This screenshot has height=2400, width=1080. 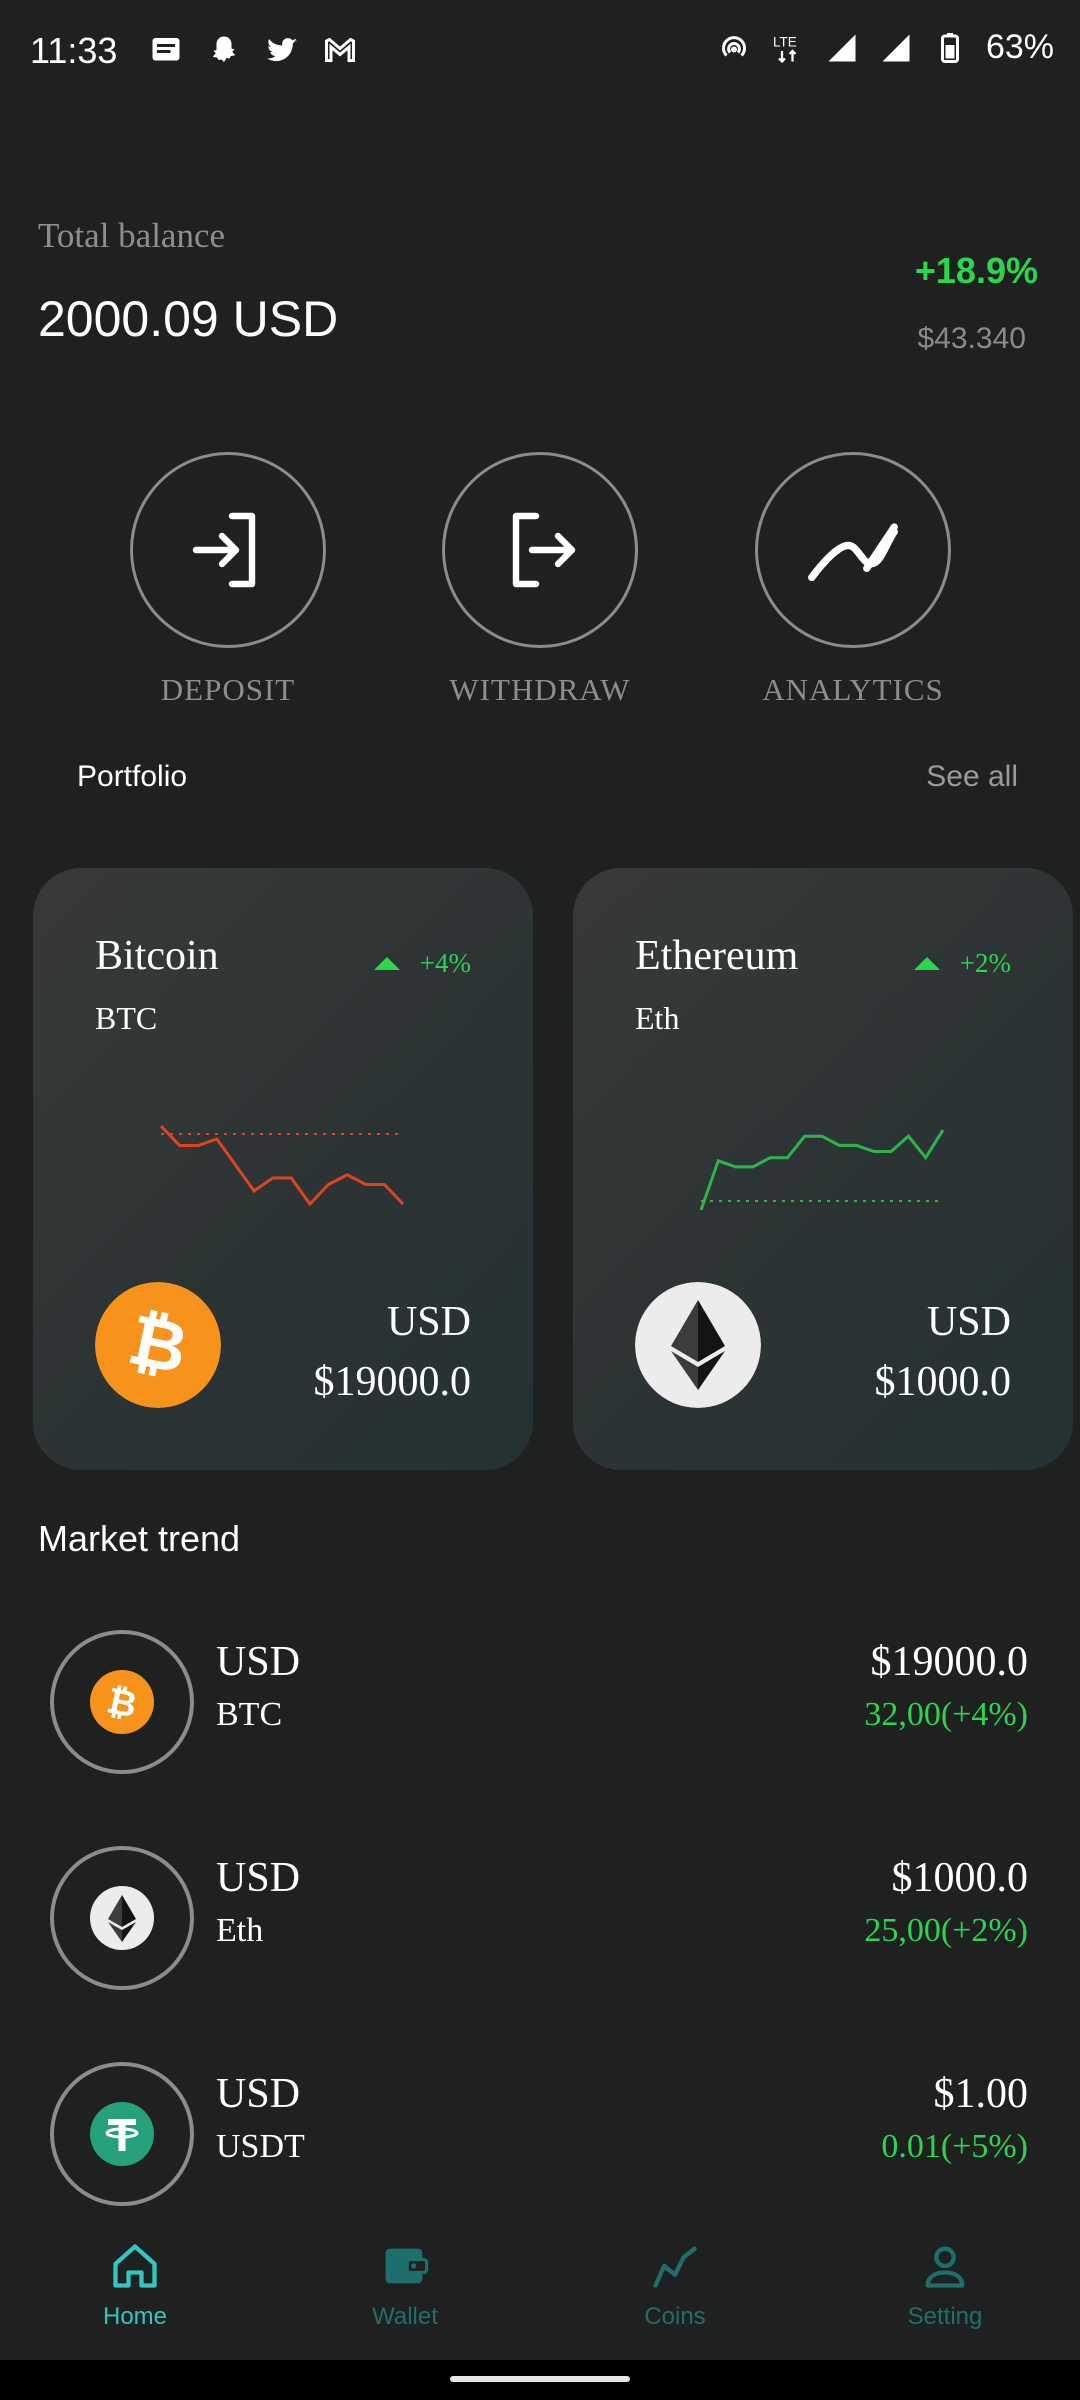 What do you see at coordinates (540, 689) in the screenshot?
I see `withdraw-label: WITHDRAW` at bounding box center [540, 689].